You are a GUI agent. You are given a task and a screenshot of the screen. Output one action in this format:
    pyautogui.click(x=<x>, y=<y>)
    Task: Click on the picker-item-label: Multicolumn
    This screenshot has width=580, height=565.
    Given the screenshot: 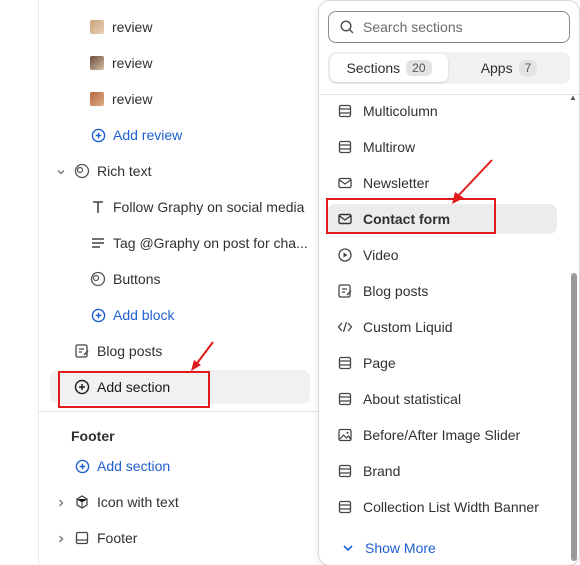 What is the action you would take?
    pyautogui.click(x=400, y=111)
    